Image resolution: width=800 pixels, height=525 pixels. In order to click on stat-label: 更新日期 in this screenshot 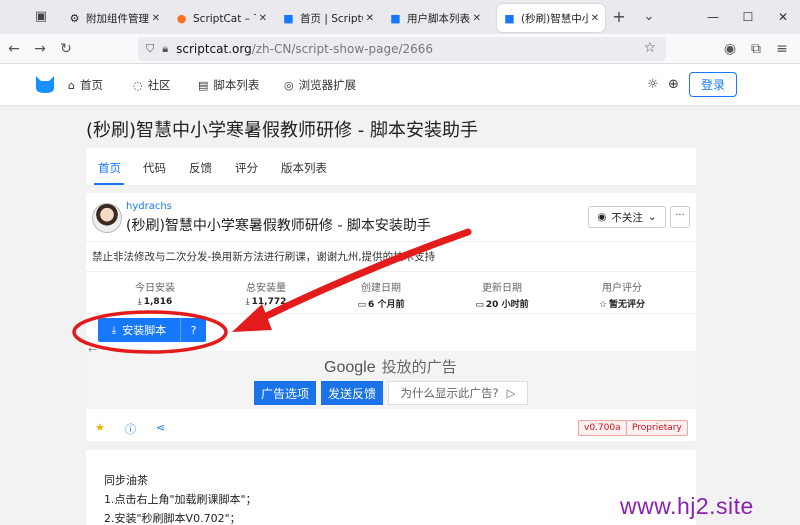, I will do `click(502, 288)`.